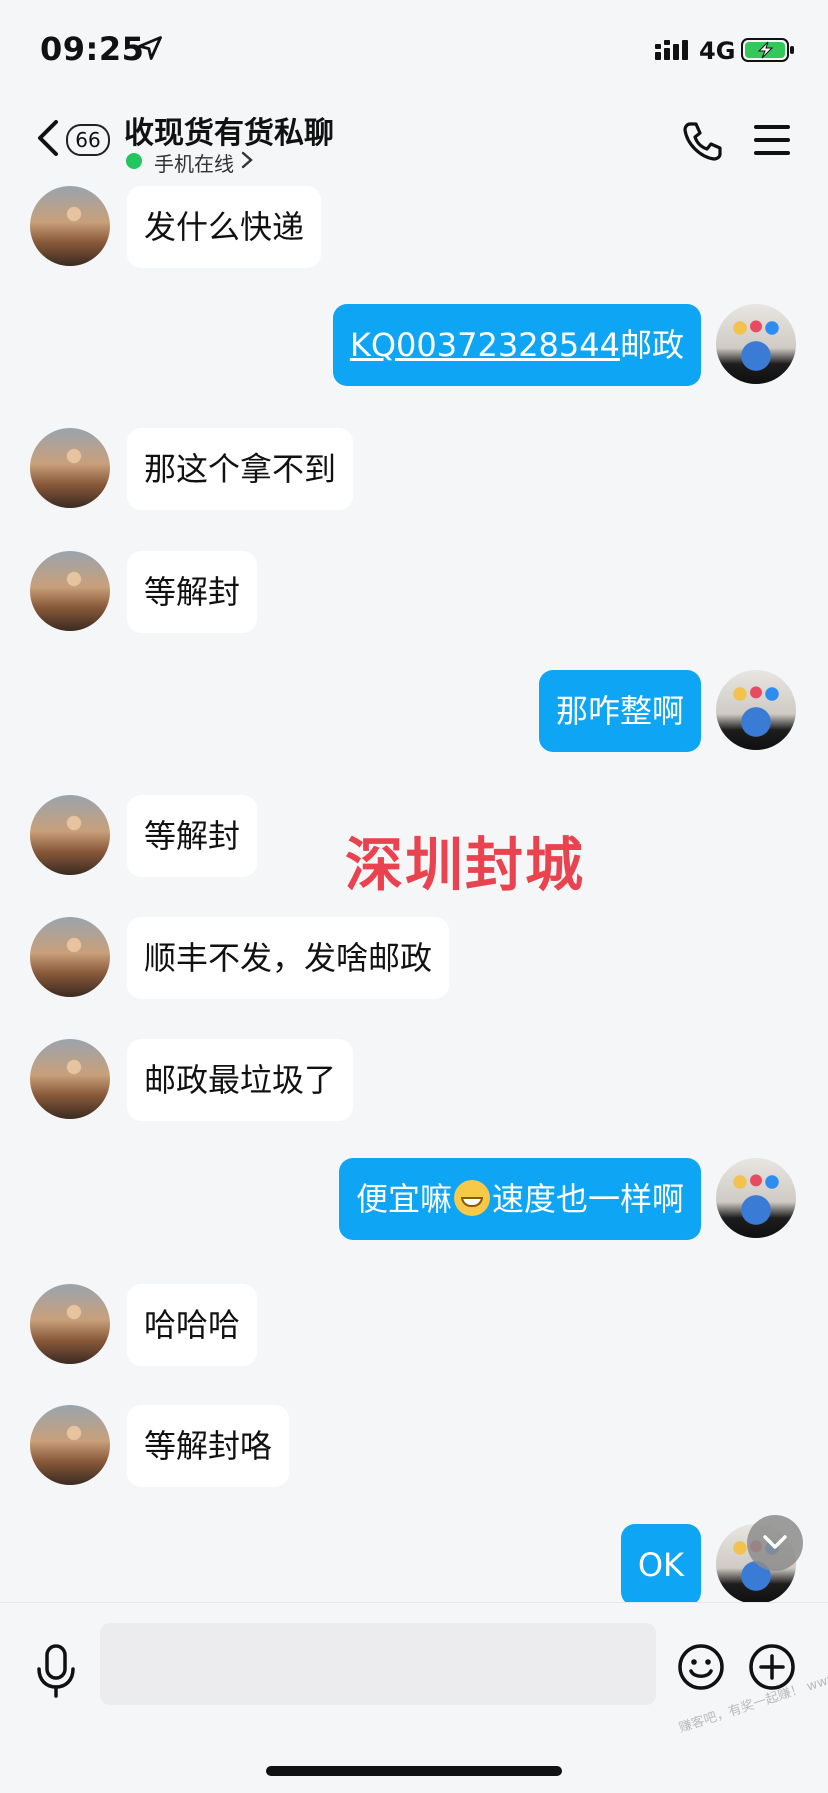 The height and width of the screenshot is (1793, 828). What do you see at coordinates (150, 48) in the screenshot?
I see `location-arrow-icon` at bounding box center [150, 48].